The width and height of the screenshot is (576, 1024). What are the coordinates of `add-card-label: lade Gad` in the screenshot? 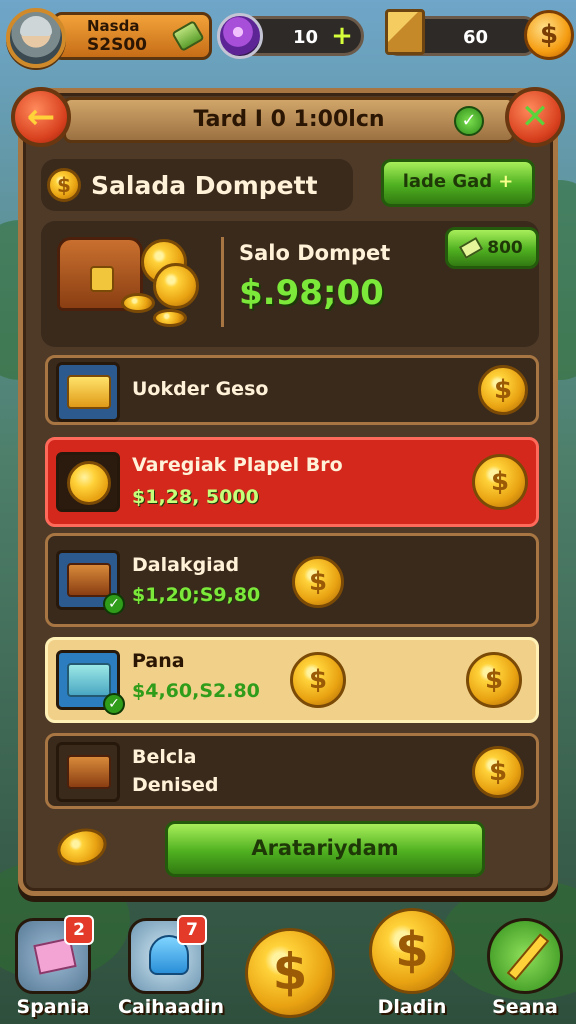 It's located at (447, 181).